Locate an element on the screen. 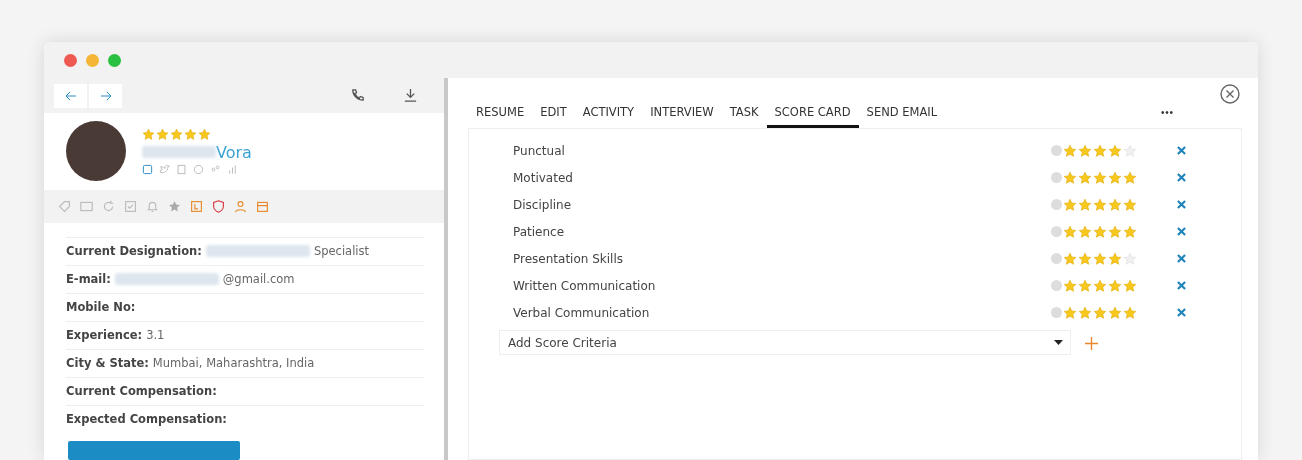 The height and width of the screenshot is (460, 1302). tab: SCORE CARD is located at coordinates (812, 112).